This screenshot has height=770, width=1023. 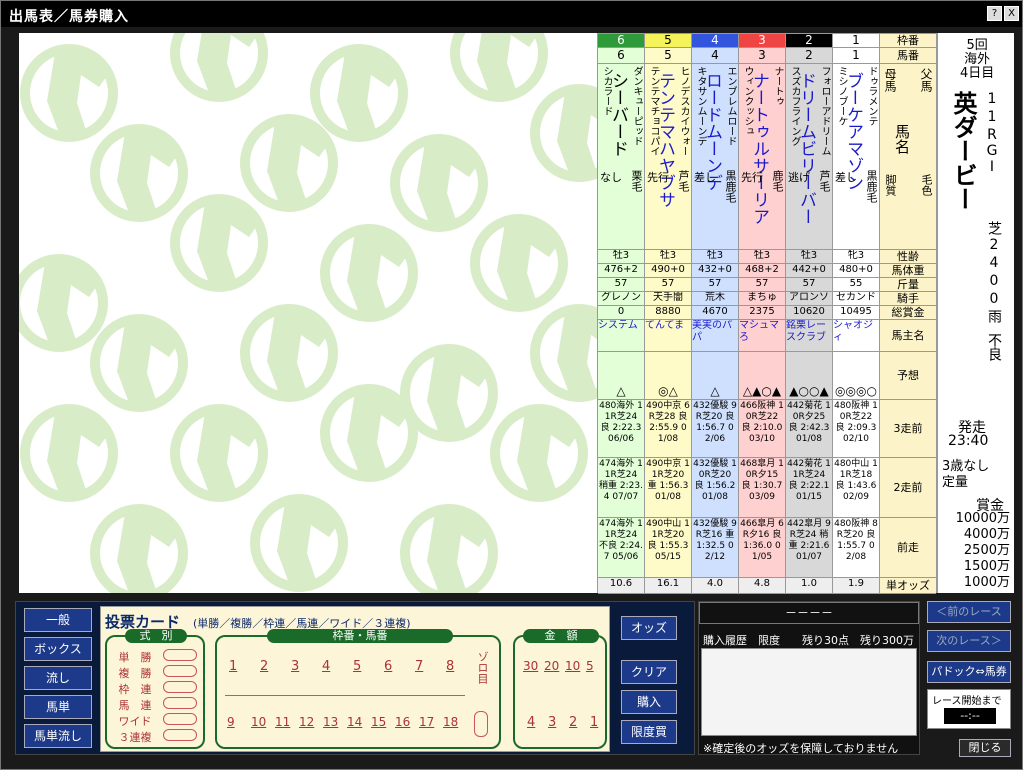 What do you see at coordinates (762, 586) in the screenshot?
I see `cell-odds: 4.8` at bounding box center [762, 586].